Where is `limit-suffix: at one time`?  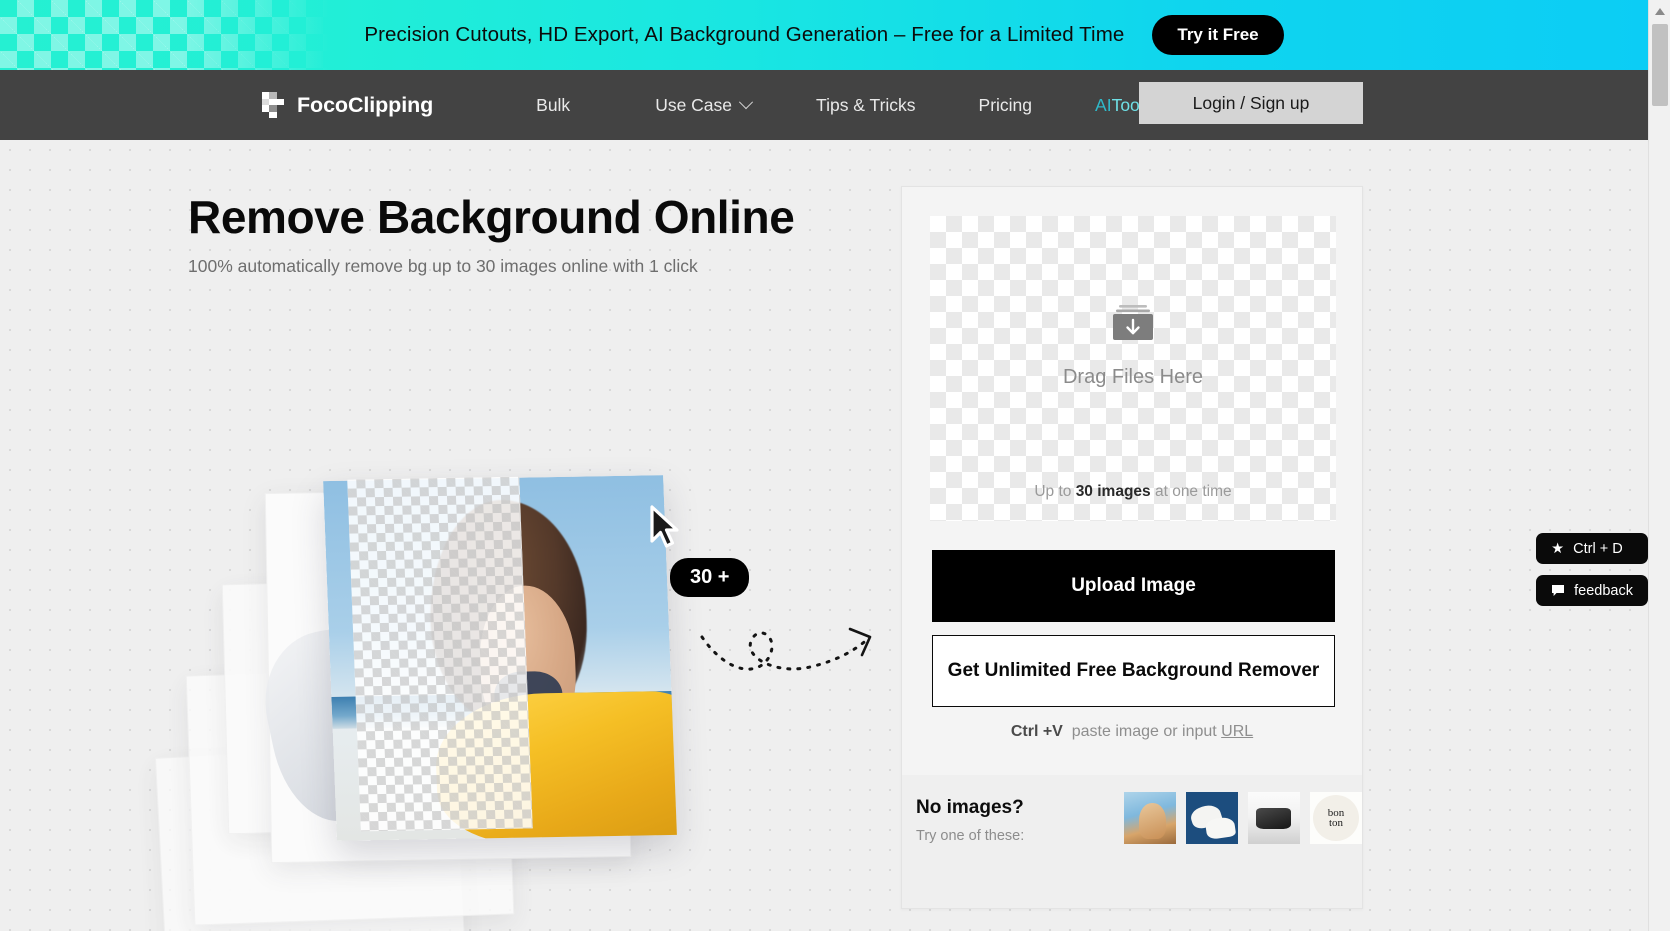 limit-suffix: at one time is located at coordinates (1191, 491).